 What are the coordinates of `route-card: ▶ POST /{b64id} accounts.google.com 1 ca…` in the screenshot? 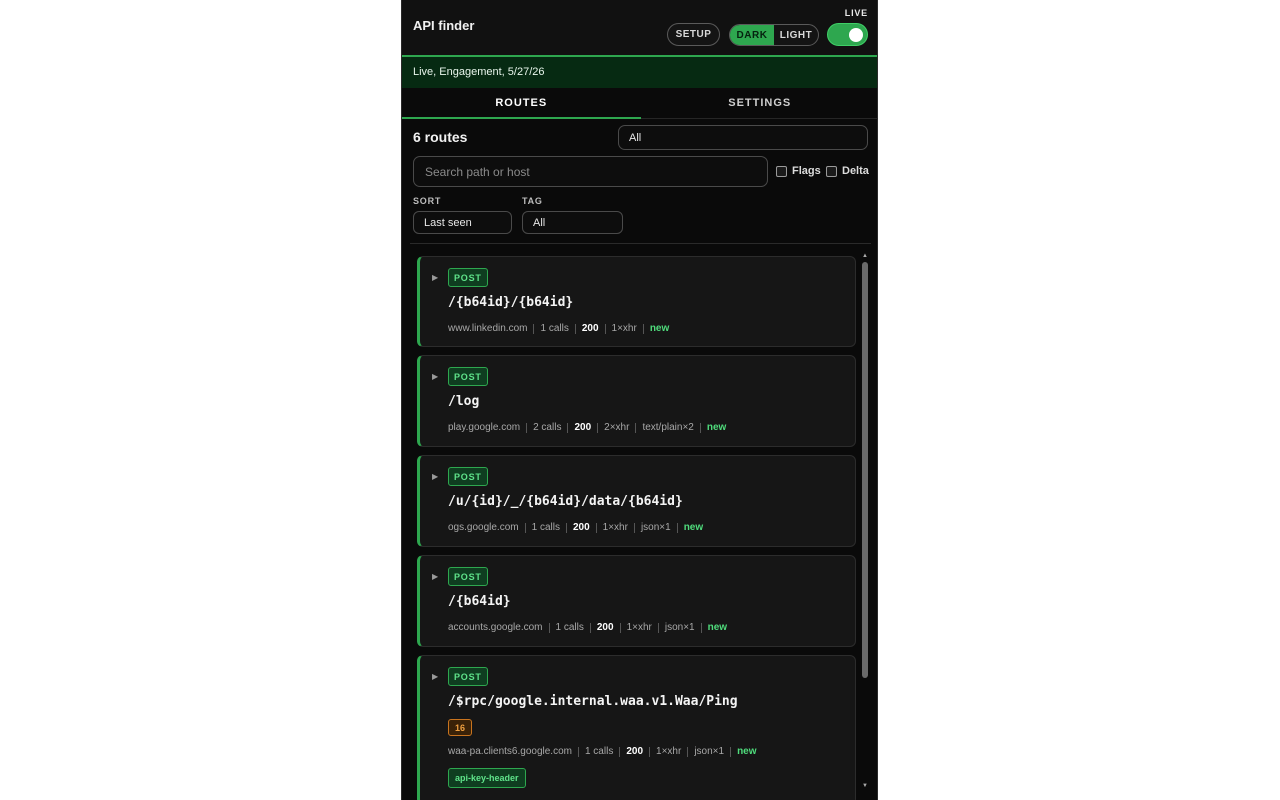 It's located at (636, 601).